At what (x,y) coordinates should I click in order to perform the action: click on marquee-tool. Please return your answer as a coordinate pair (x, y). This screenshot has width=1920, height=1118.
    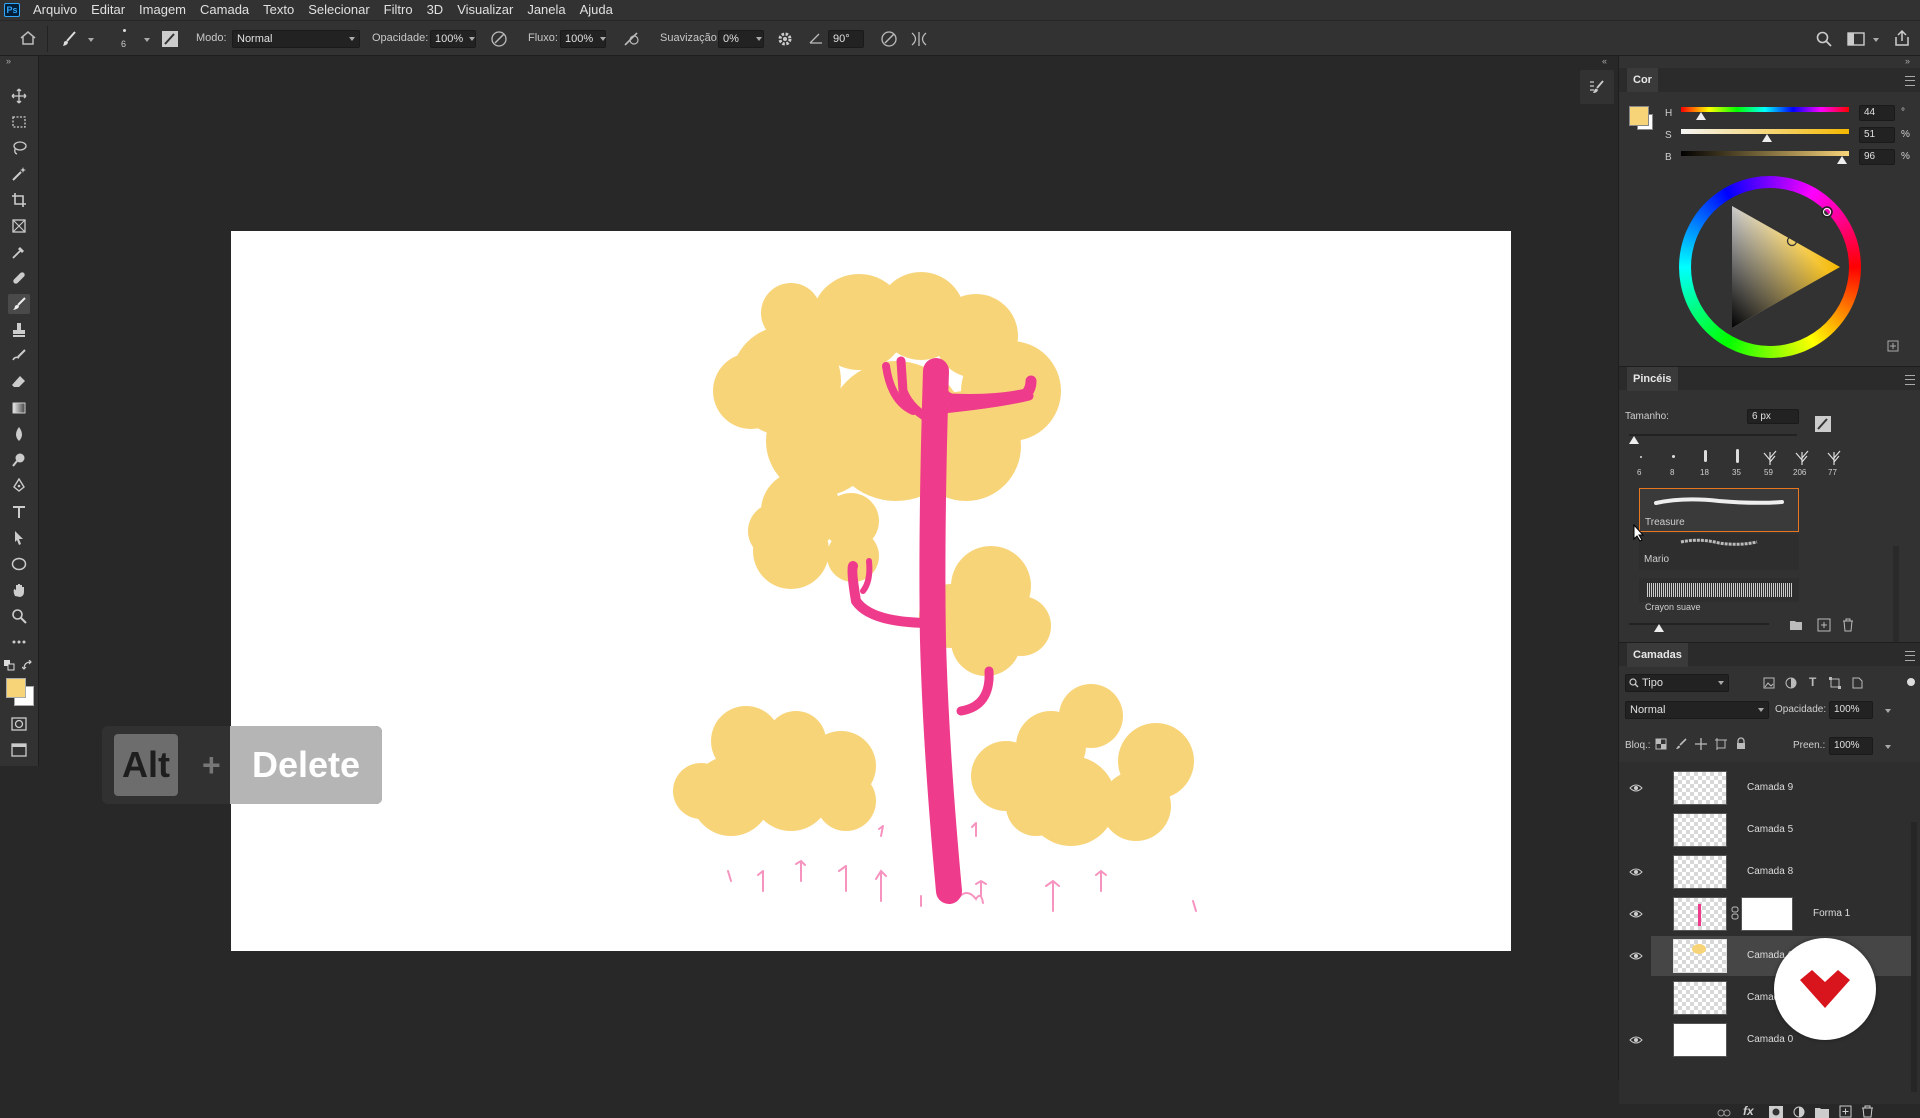
    Looking at the image, I should click on (19, 122).